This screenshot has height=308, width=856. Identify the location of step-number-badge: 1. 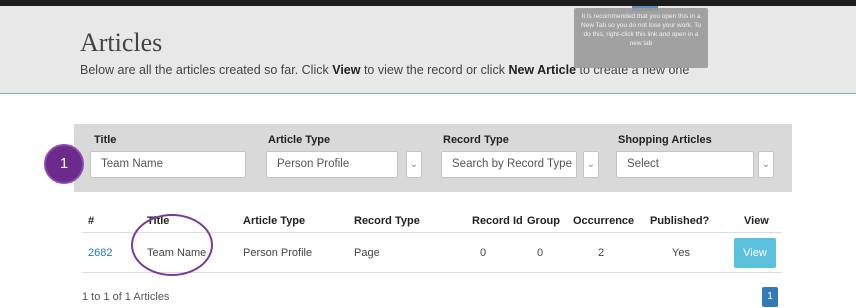
(64, 164).